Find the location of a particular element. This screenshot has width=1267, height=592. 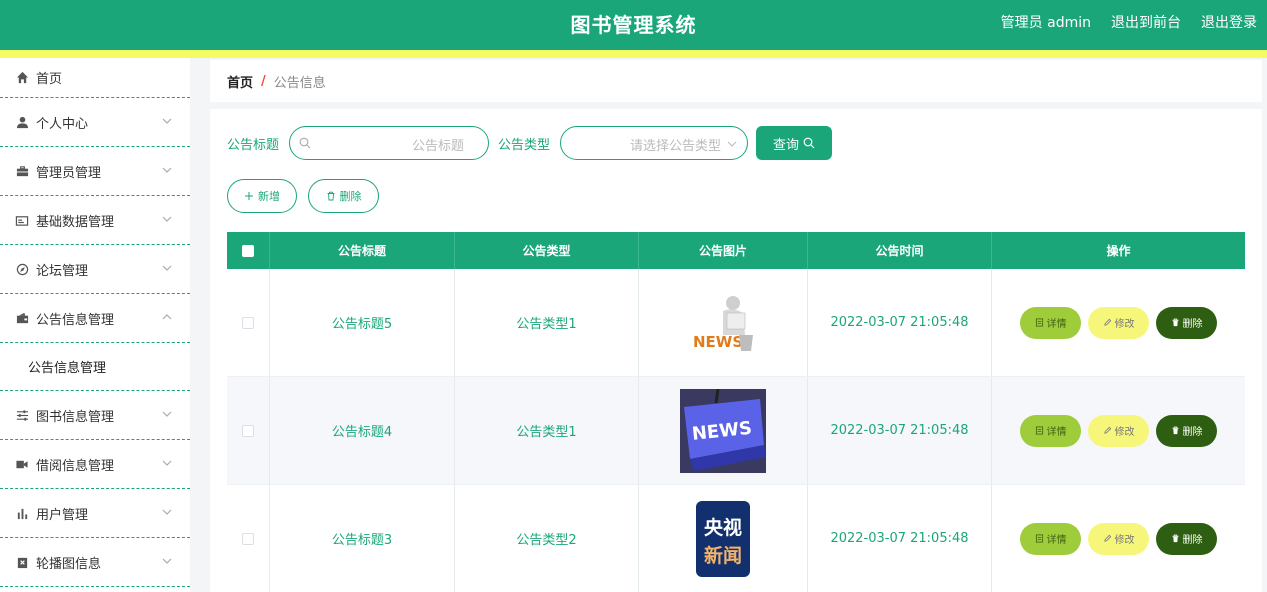

type-filter-label: 公告类型 is located at coordinates (524, 145).